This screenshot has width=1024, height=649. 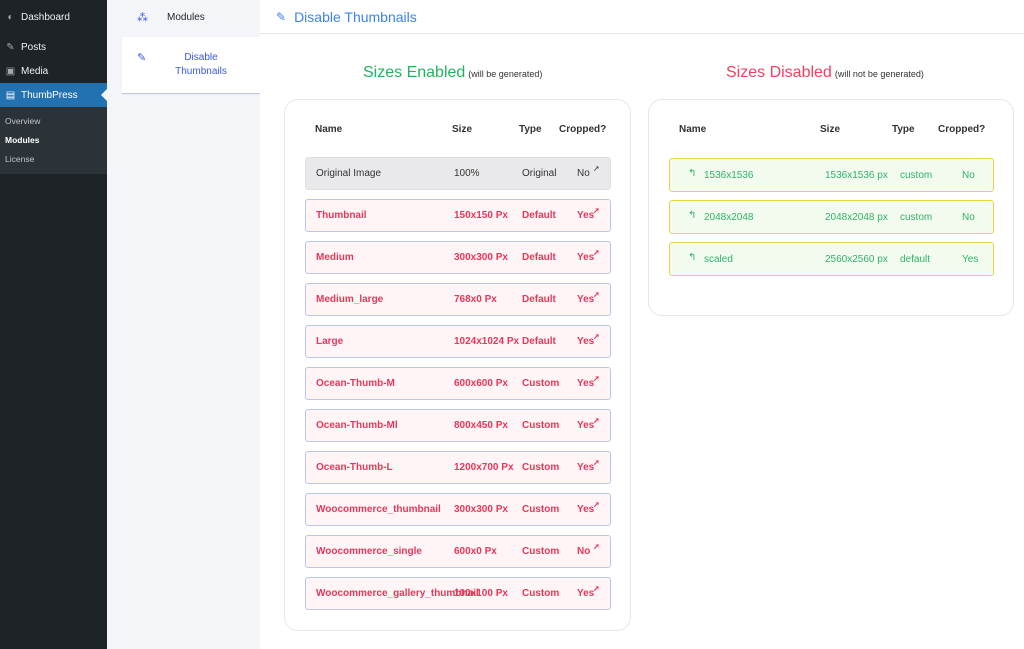 I want to click on cell-name: 1536x1536, so click(x=729, y=175).